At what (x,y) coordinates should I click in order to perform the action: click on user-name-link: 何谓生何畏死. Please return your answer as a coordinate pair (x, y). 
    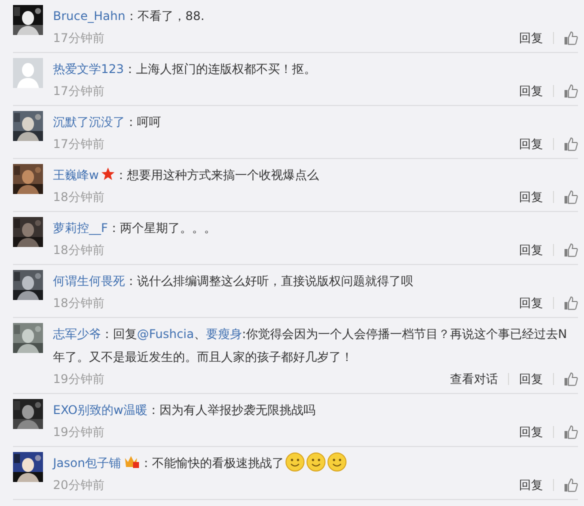
    Looking at the image, I should click on (89, 281).